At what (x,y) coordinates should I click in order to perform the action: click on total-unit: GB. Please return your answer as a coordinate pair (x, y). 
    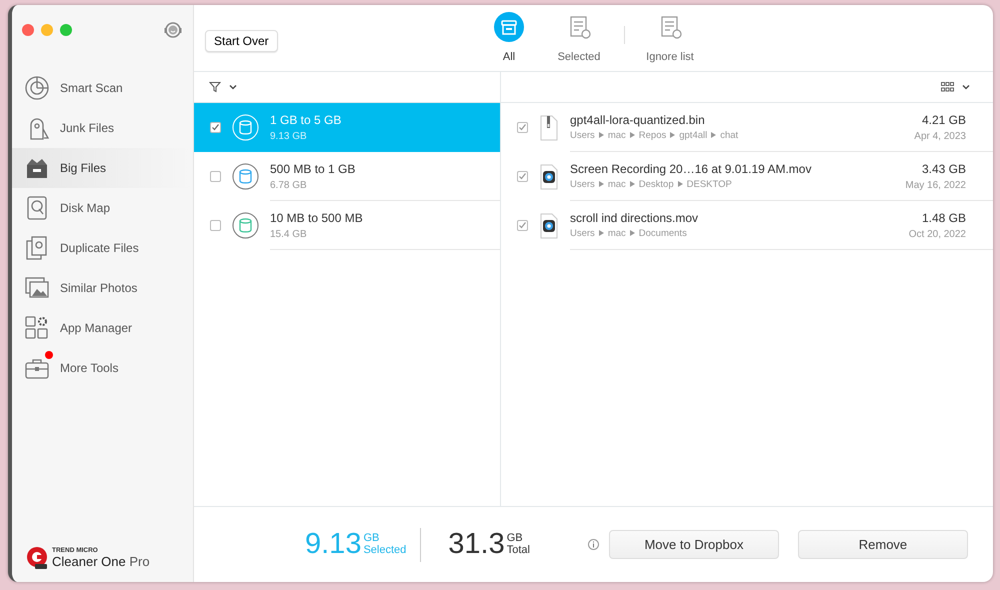
    Looking at the image, I should click on (515, 538).